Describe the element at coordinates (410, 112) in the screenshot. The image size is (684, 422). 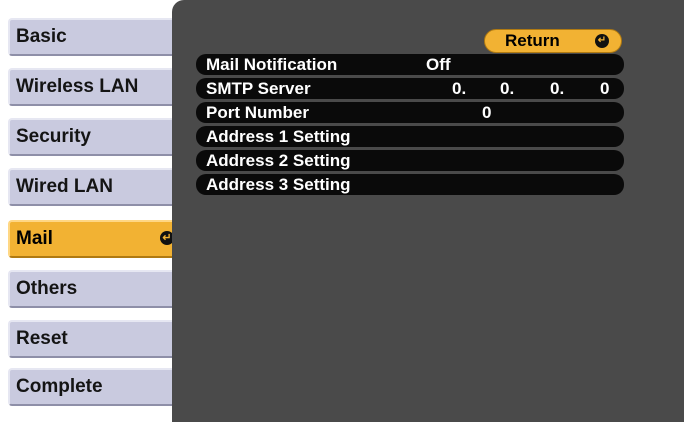
I see `port-number-row: Port Number 0` at that location.